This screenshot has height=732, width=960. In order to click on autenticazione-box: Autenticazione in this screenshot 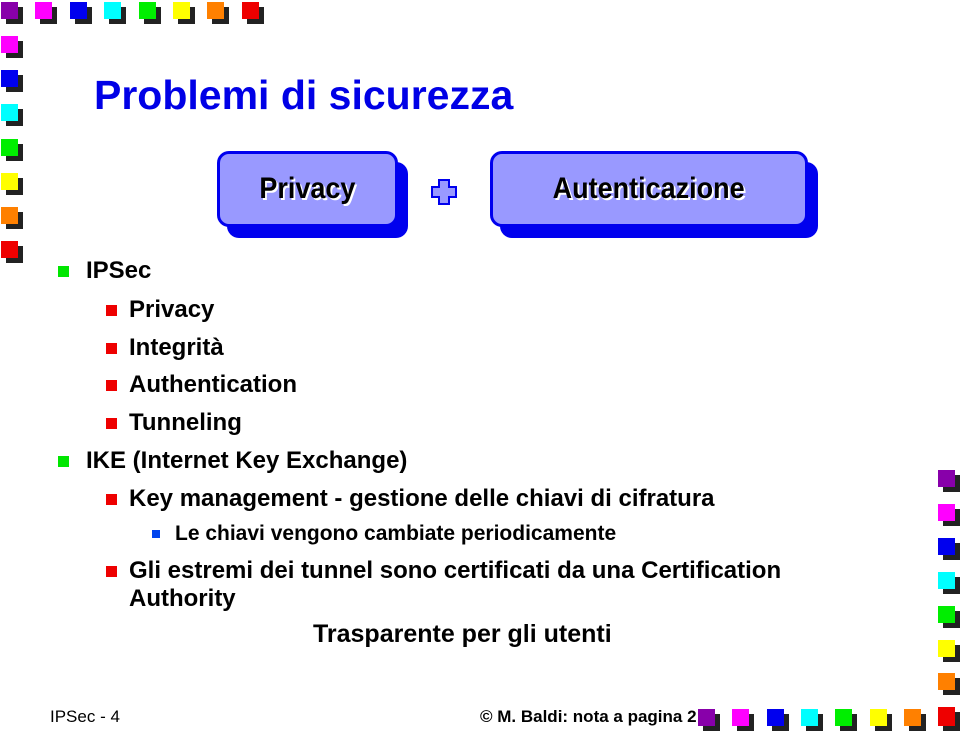, I will do `click(654, 194)`.